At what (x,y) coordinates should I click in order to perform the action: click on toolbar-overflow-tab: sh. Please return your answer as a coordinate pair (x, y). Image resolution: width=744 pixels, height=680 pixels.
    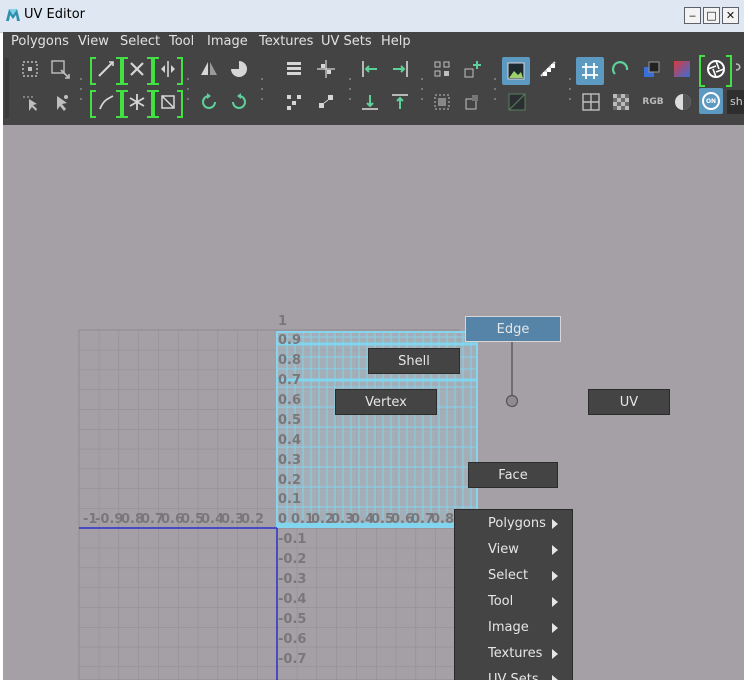
    Looking at the image, I should click on (735, 102).